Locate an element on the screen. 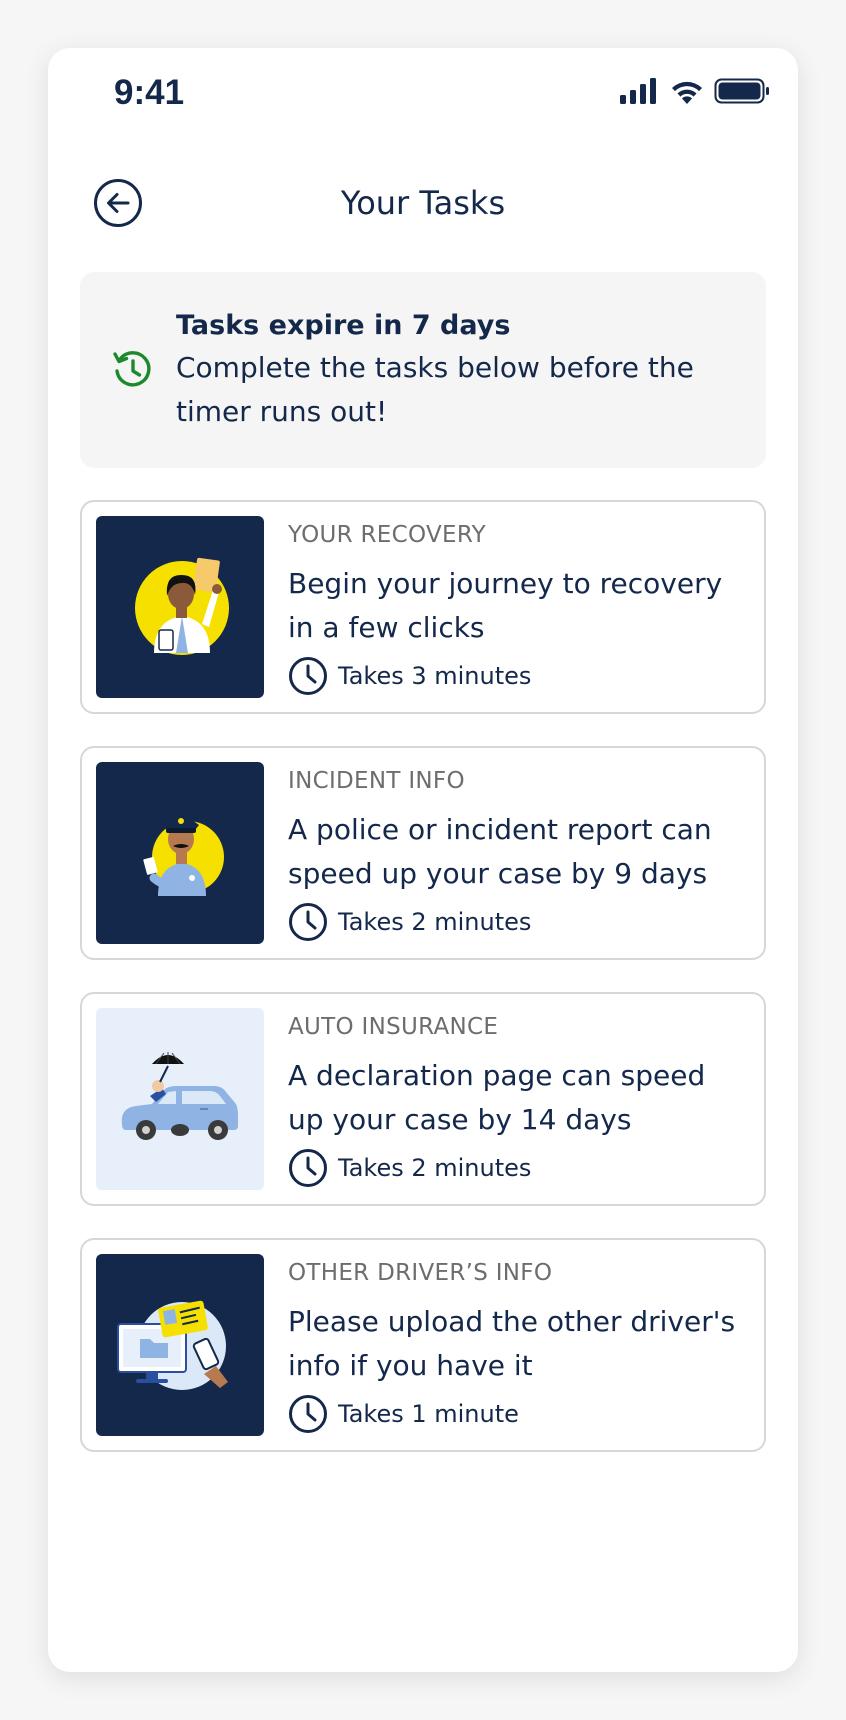 The height and width of the screenshot is (1720, 846). task-category: AUTO INSURANCE is located at coordinates (393, 1027).